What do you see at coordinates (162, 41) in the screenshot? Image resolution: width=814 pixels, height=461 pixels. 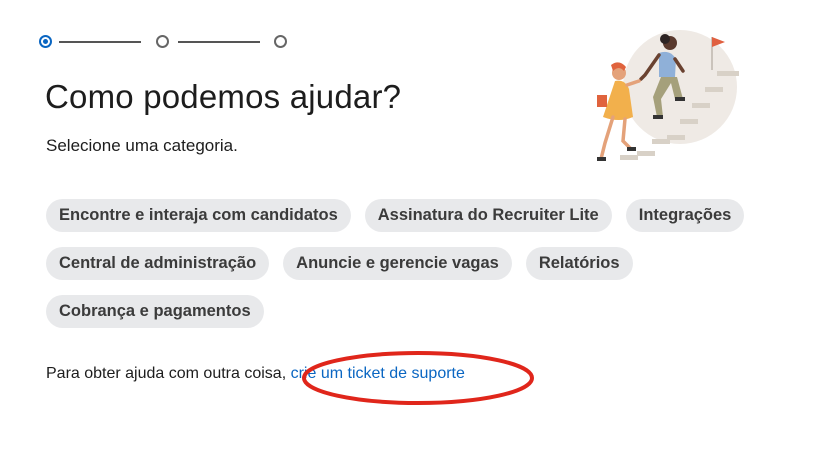 I see `step-2-indicator` at bounding box center [162, 41].